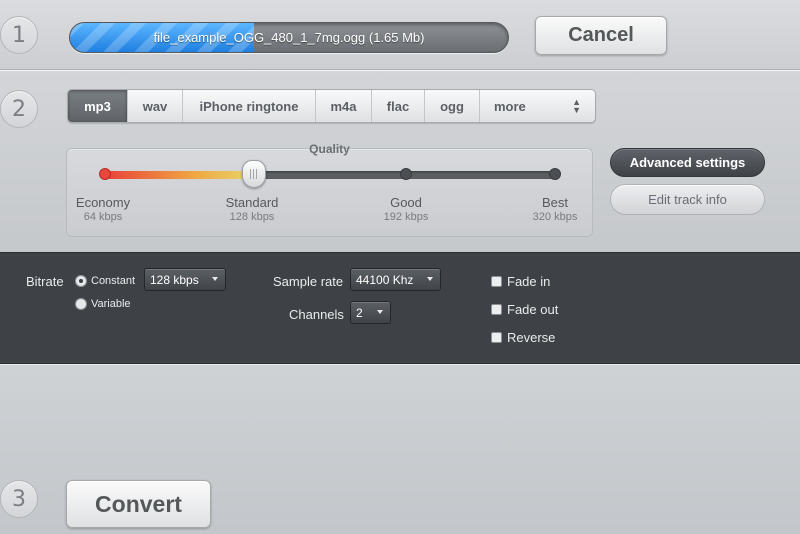 This screenshot has width=800, height=534. What do you see at coordinates (316, 314) in the screenshot?
I see `channels-label: Channels` at bounding box center [316, 314].